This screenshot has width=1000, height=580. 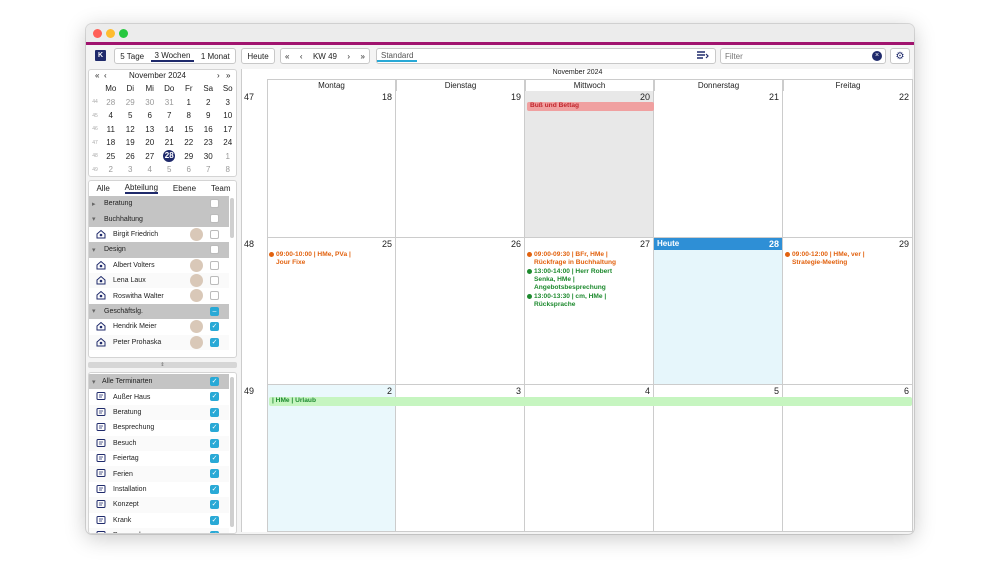 I want to click on tab-alle: Alle, so click(x=102, y=188).